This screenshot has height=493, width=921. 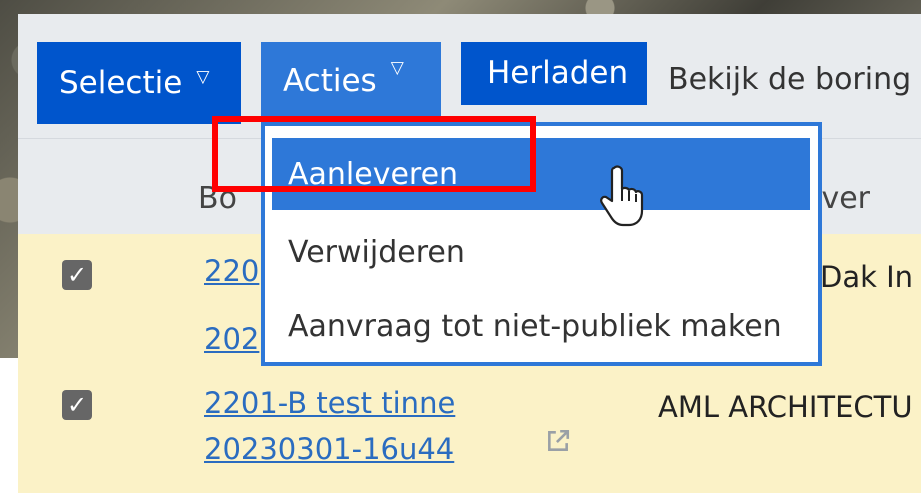 I want to click on herladen-label: Herladen, so click(x=558, y=73).